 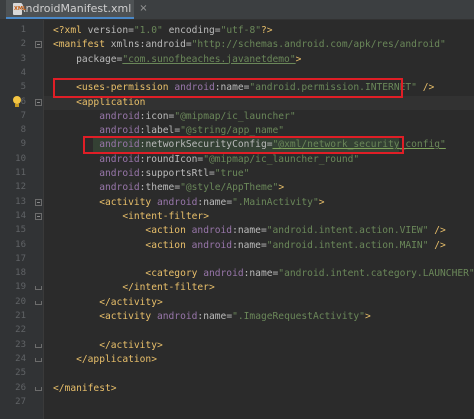 I want to click on intention-bulb-icon, so click(x=17, y=102).